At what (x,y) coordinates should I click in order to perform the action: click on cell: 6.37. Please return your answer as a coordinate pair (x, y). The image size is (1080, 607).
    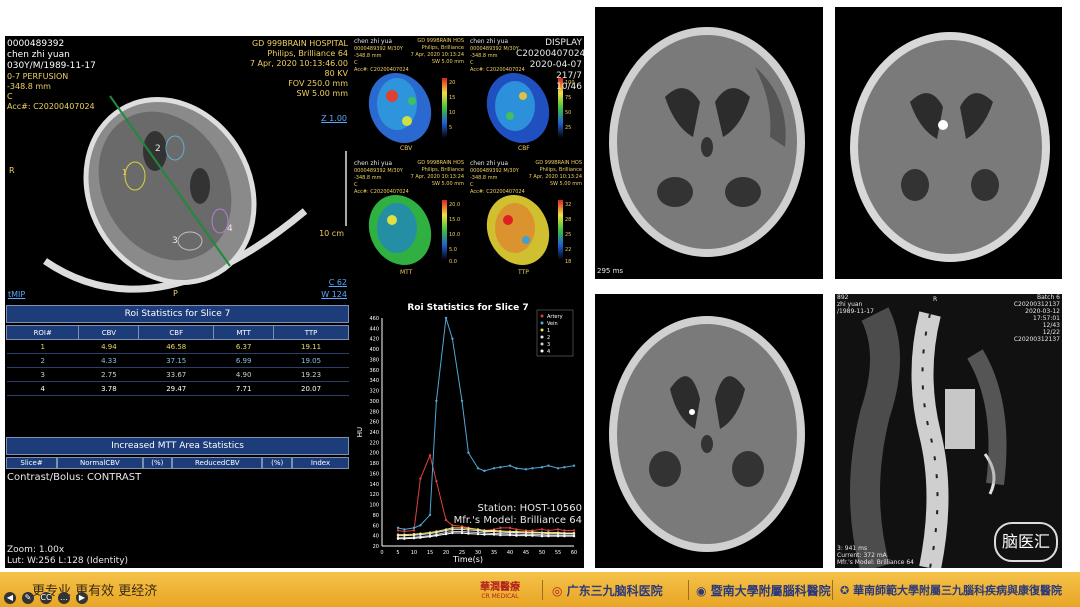
    Looking at the image, I should click on (243, 346).